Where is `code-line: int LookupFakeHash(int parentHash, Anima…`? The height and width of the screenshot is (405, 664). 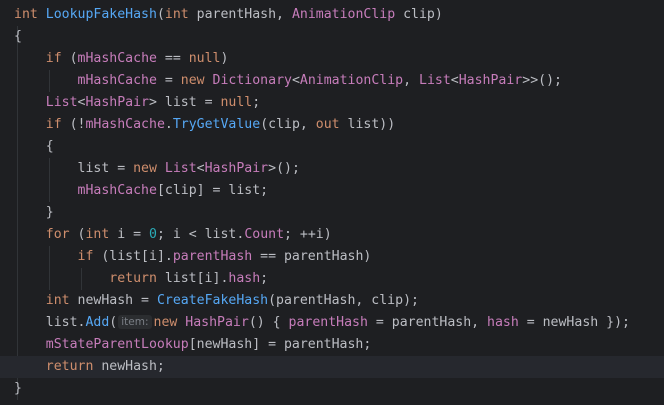 code-line: int LookupFakeHash(int parentHash, Anima… is located at coordinates (332, 15).